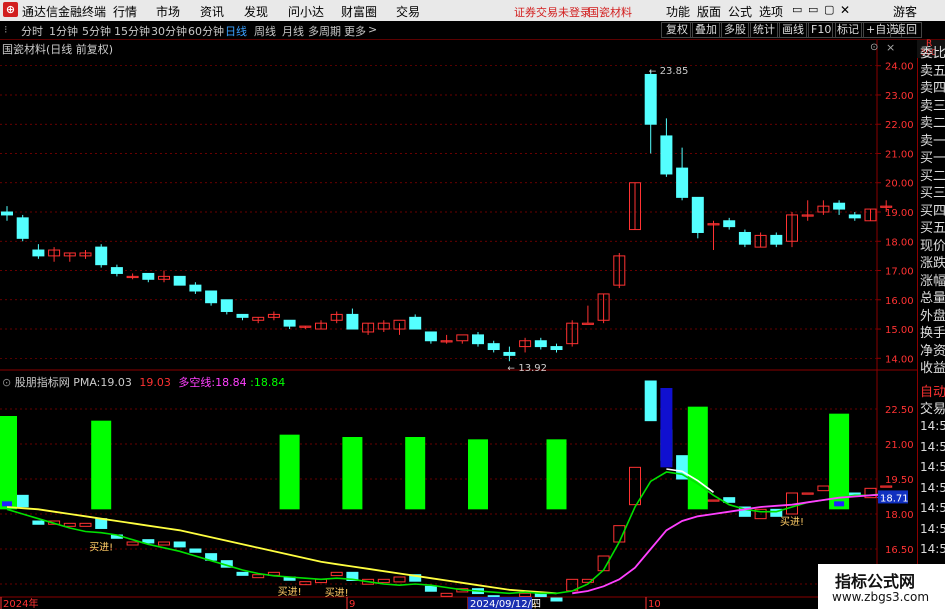 The width and height of the screenshot is (945, 609). I want to click on quote-row-label: 外盘, so click(932, 316).